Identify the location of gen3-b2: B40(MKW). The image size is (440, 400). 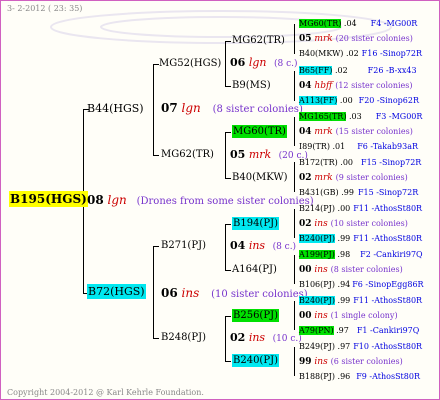
(260, 178).